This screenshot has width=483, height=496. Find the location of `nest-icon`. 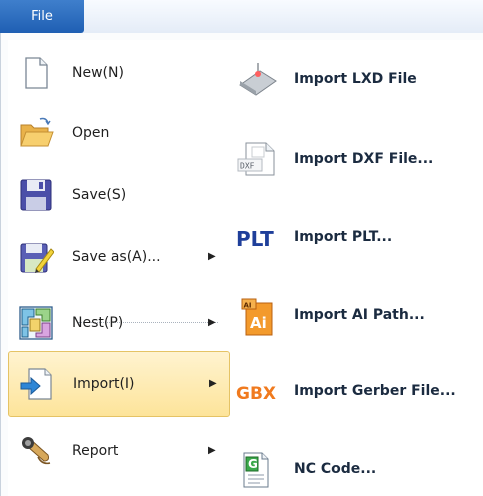

nest-icon is located at coordinates (36, 323).